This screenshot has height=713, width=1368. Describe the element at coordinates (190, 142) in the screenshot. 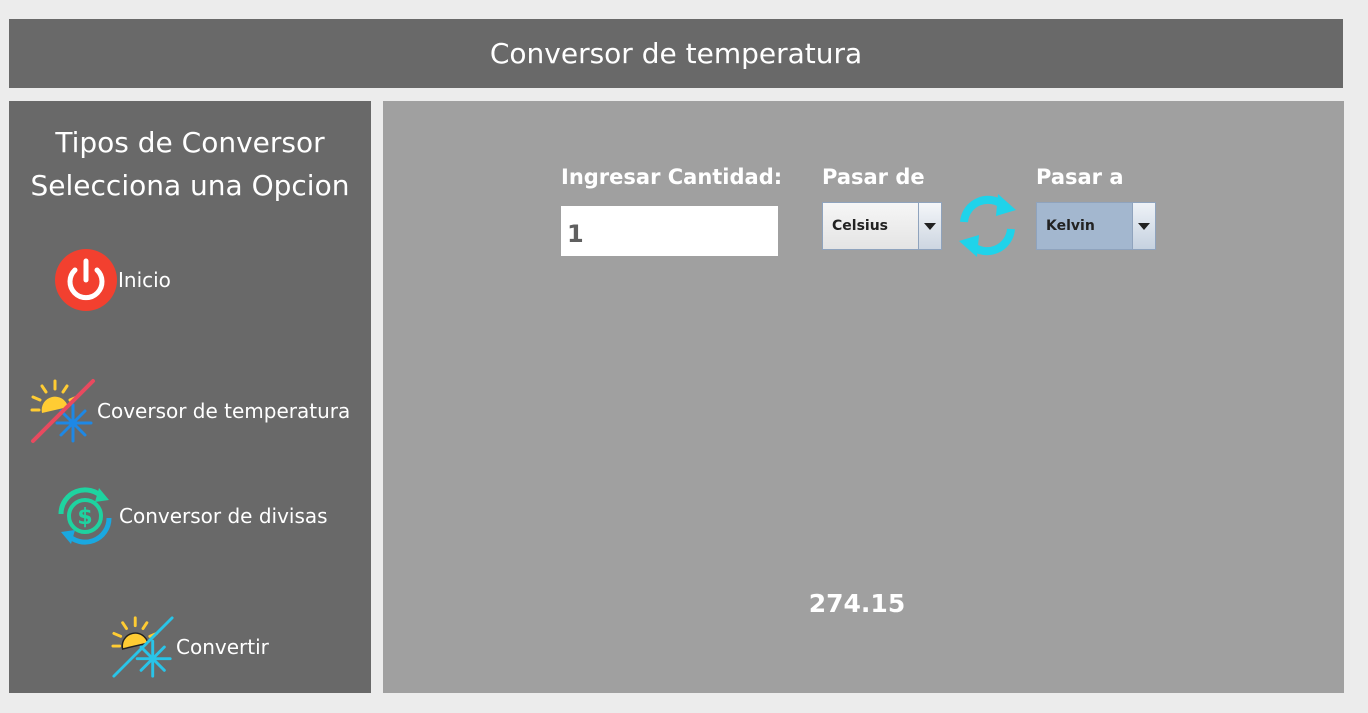

I see `sidebar-title-line1: Tipos de Conversor` at that location.